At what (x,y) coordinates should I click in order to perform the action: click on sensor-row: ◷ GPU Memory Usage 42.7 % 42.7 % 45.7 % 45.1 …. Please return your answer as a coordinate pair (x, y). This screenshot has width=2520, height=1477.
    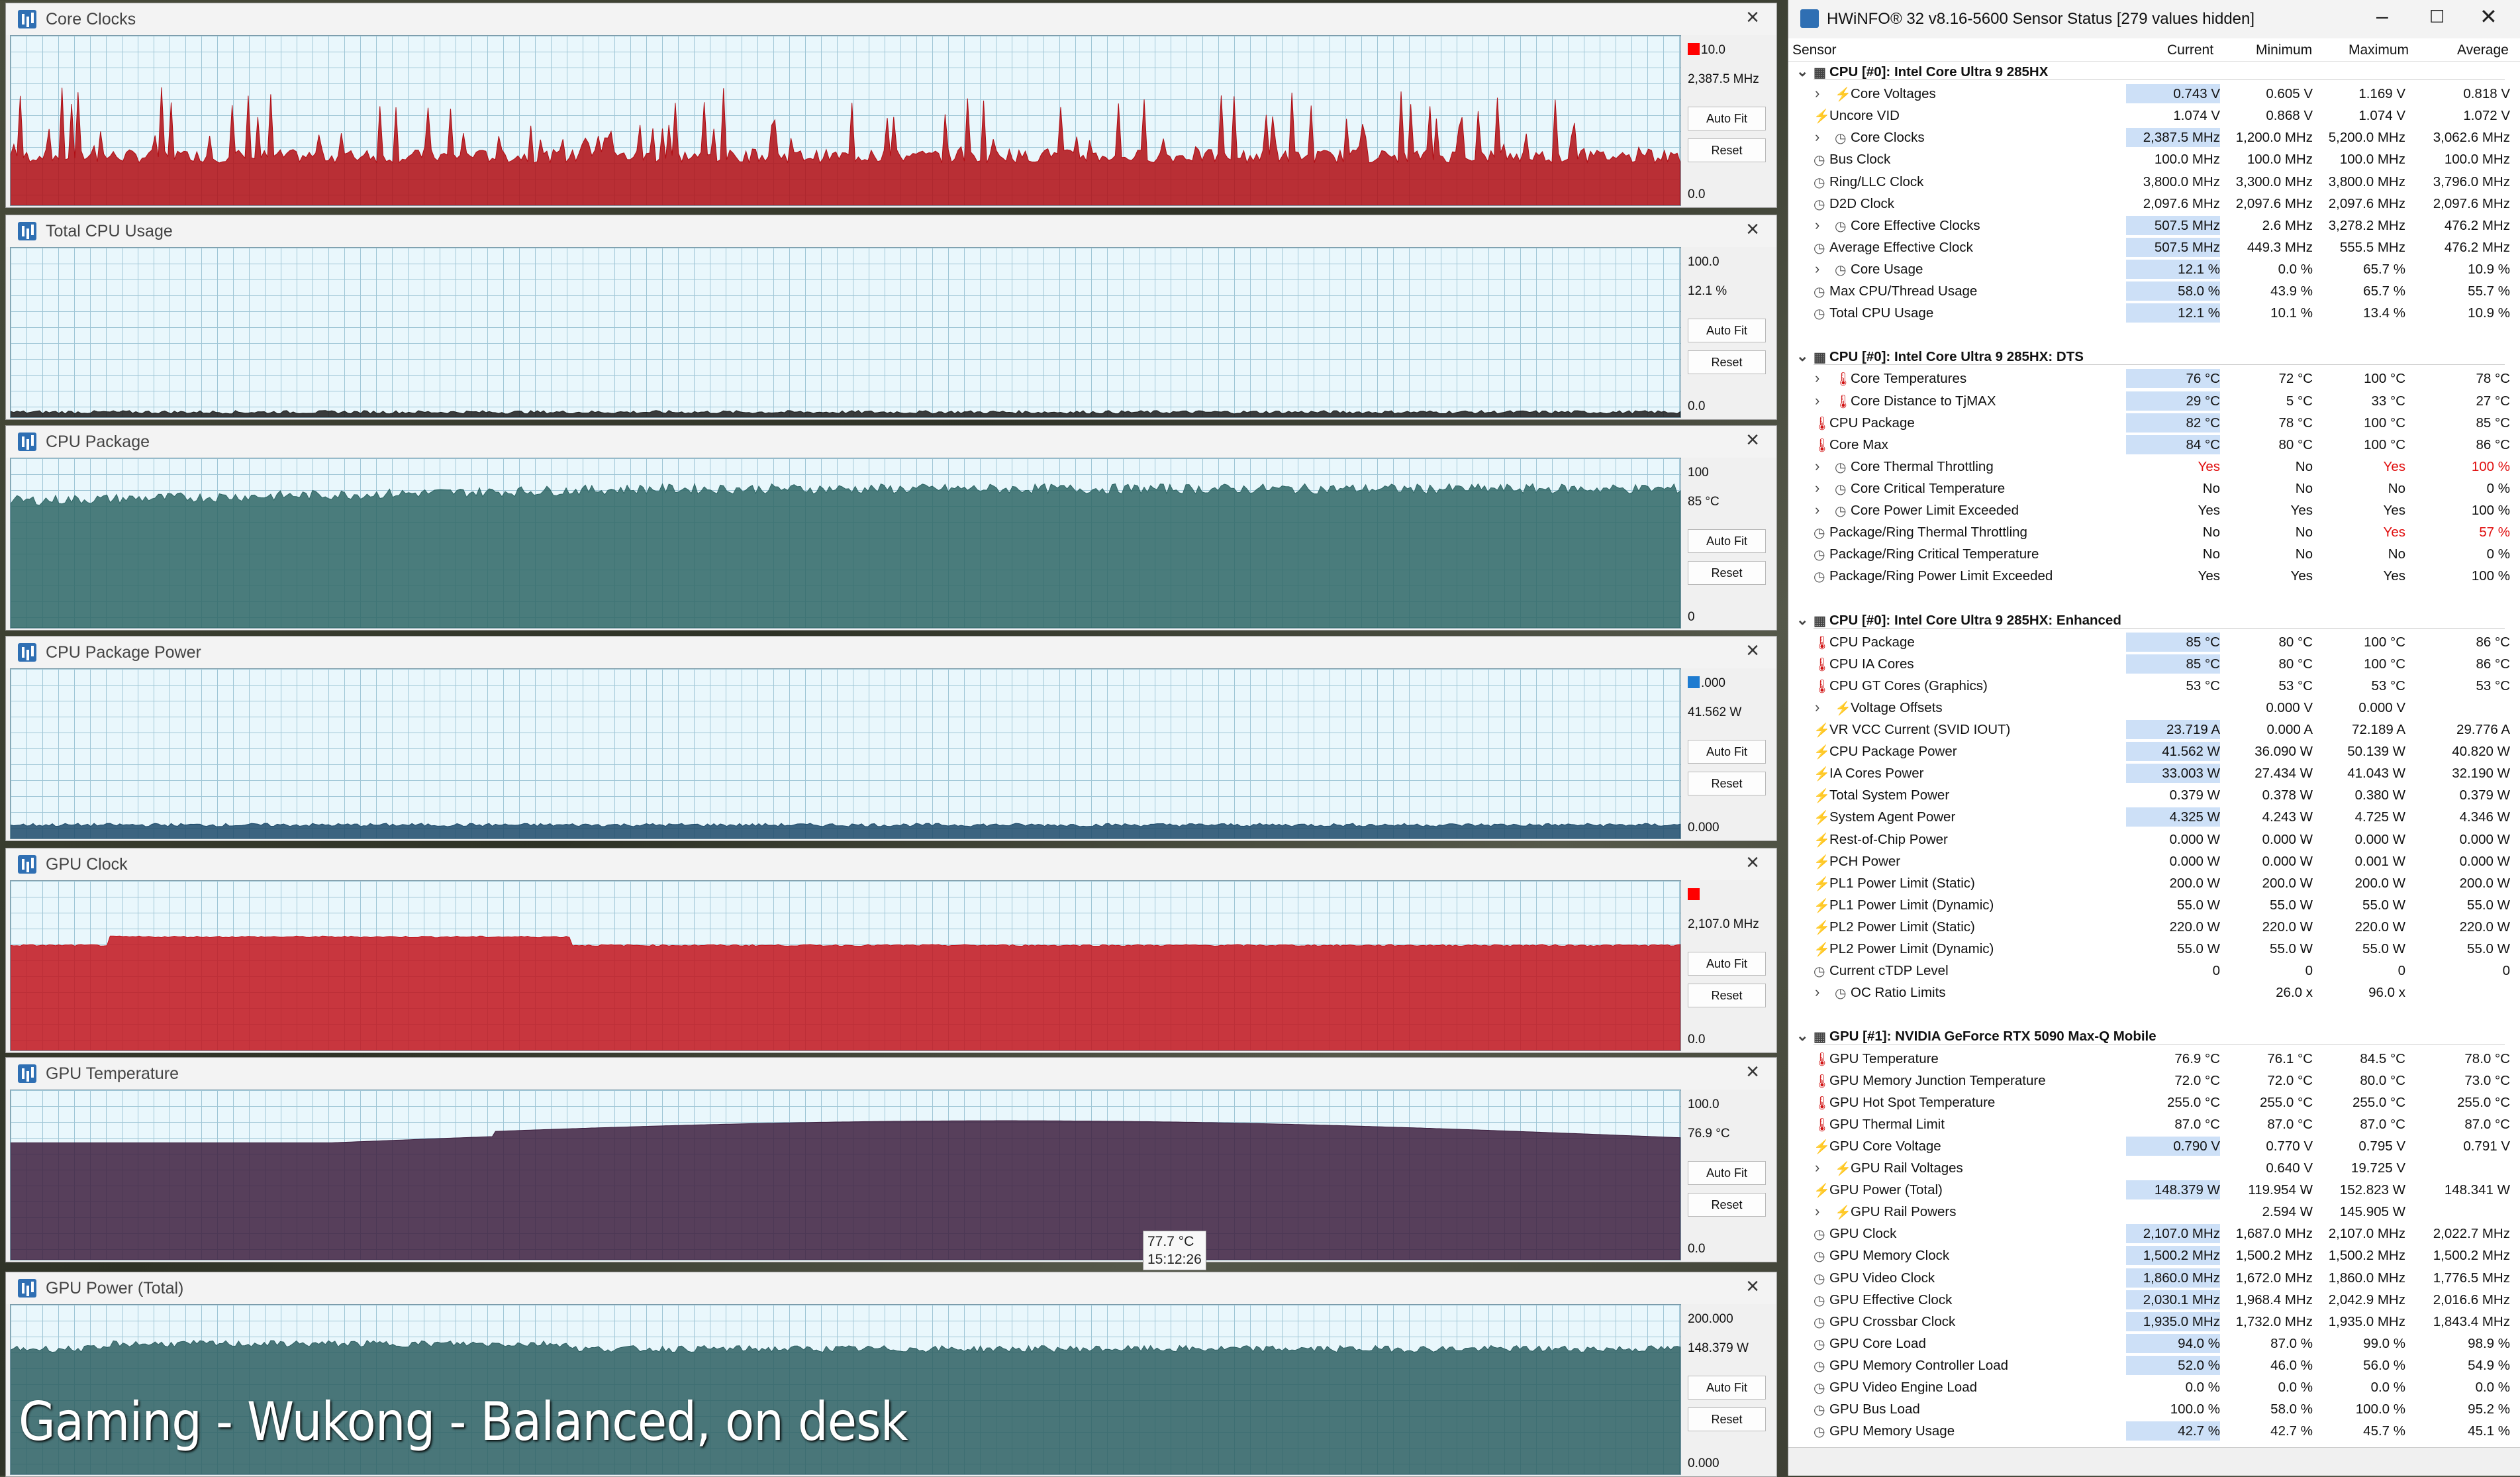
    Looking at the image, I should click on (2151, 1431).